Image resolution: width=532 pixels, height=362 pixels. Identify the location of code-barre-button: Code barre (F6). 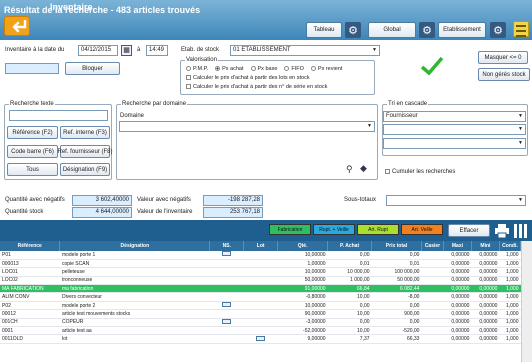
(32, 151).